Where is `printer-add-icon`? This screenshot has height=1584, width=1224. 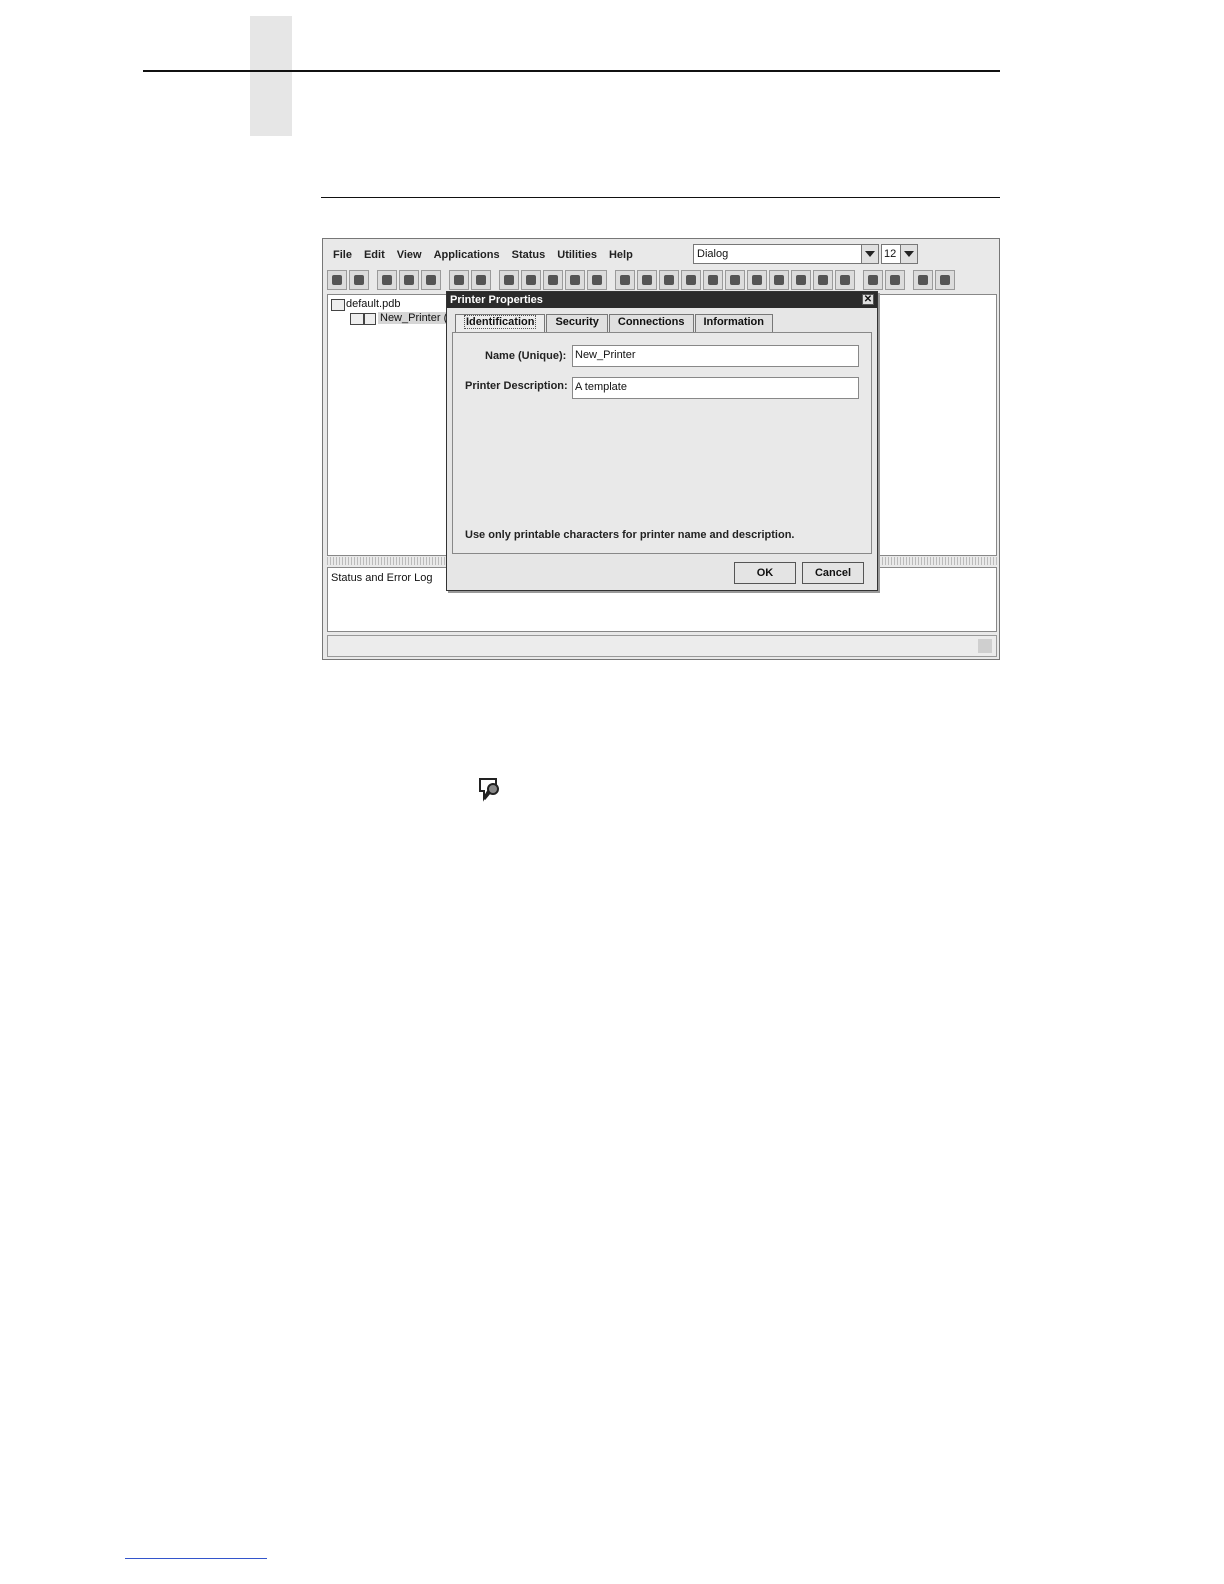 printer-add-icon is located at coordinates (431, 280).